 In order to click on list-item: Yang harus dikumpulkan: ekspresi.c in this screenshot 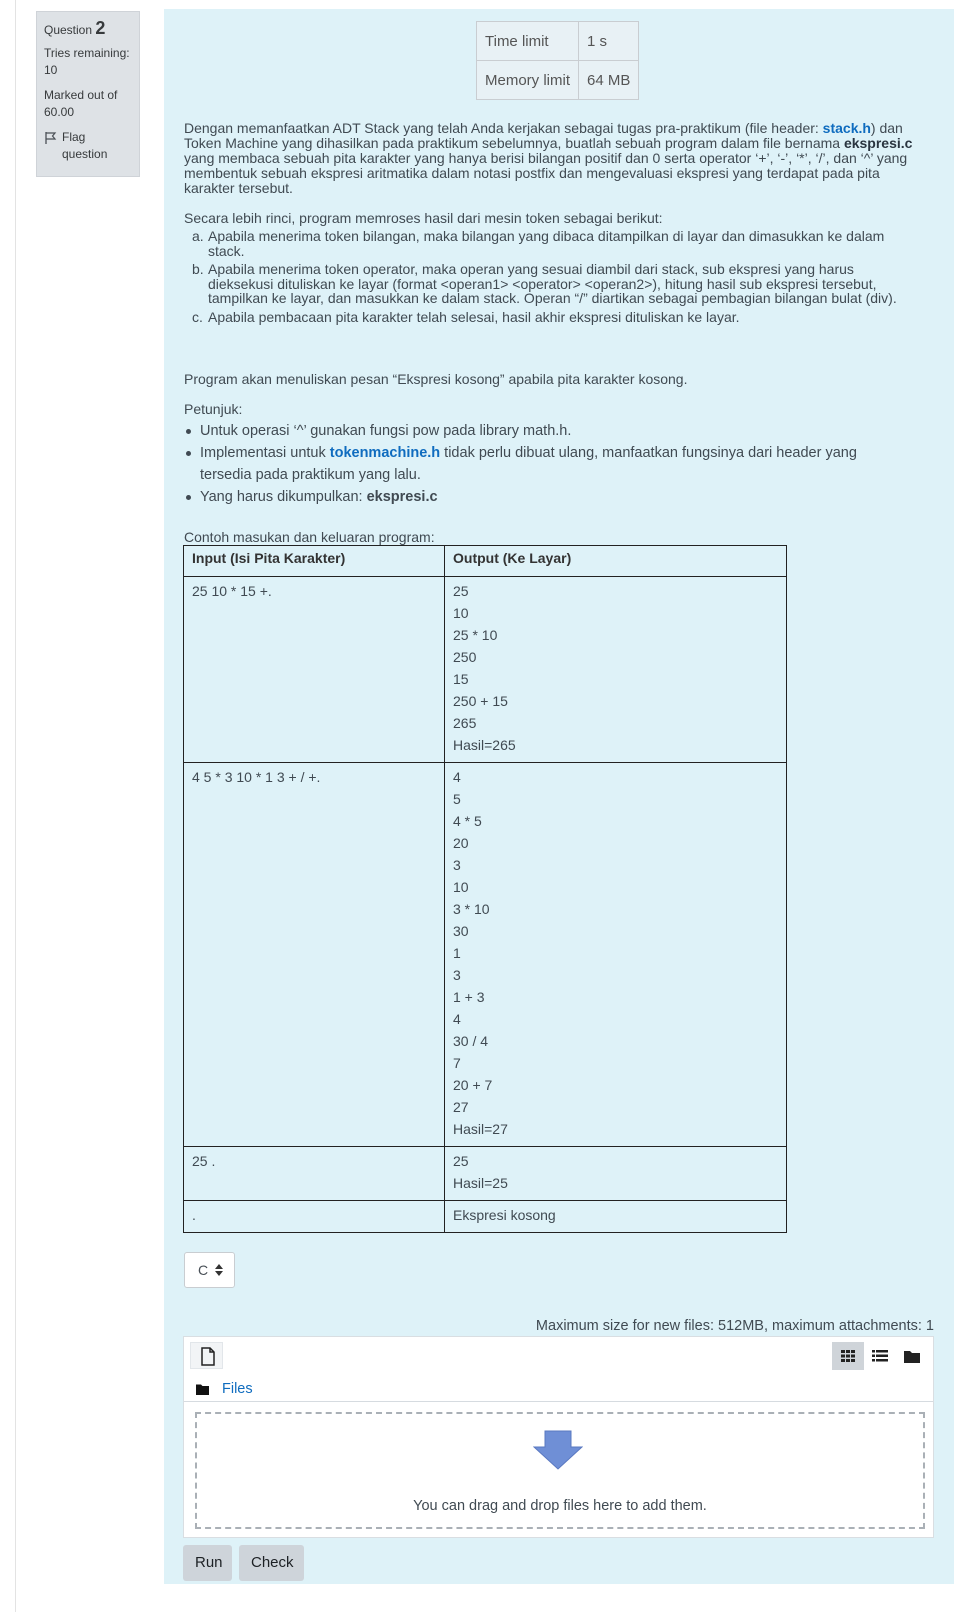, I will do `click(539, 497)`.